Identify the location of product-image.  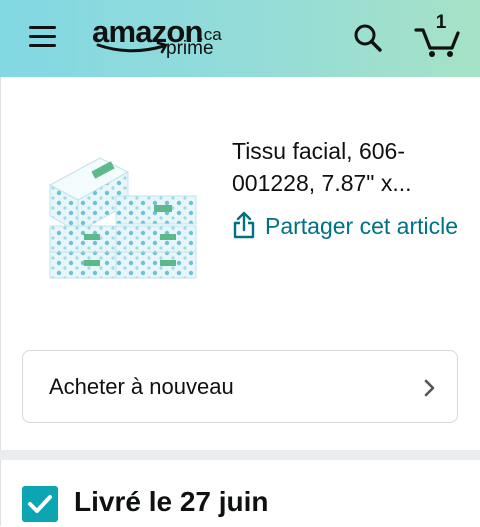
(122, 210).